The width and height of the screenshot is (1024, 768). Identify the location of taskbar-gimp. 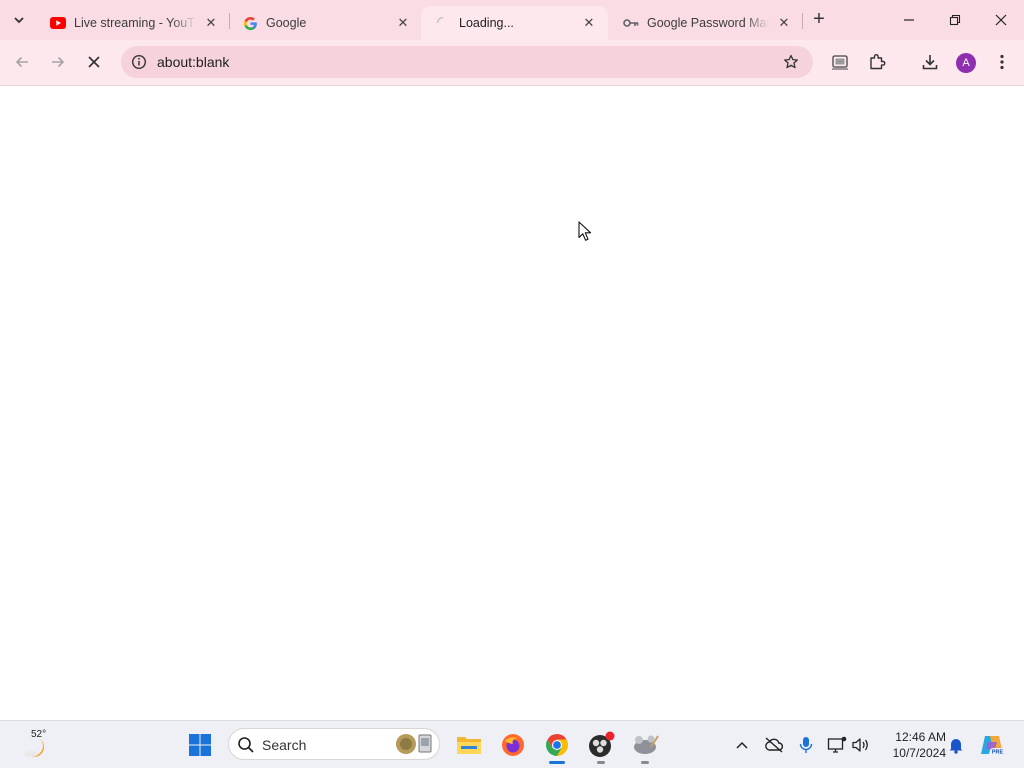
(645, 745).